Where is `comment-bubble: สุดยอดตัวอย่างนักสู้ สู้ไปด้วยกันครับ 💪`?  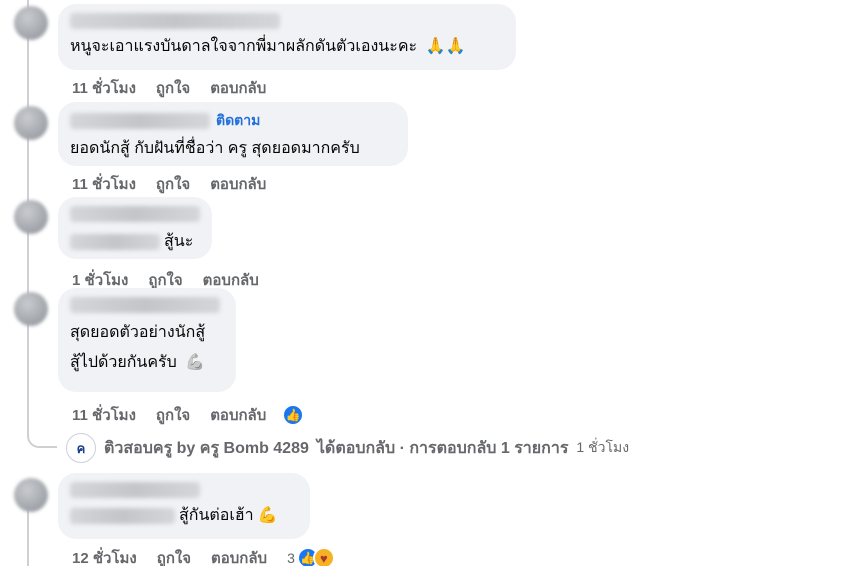
comment-bubble: สุดยอดตัวอย่างนักสู้ สู้ไปด้วยกันครับ 💪 is located at coordinates (147, 340).